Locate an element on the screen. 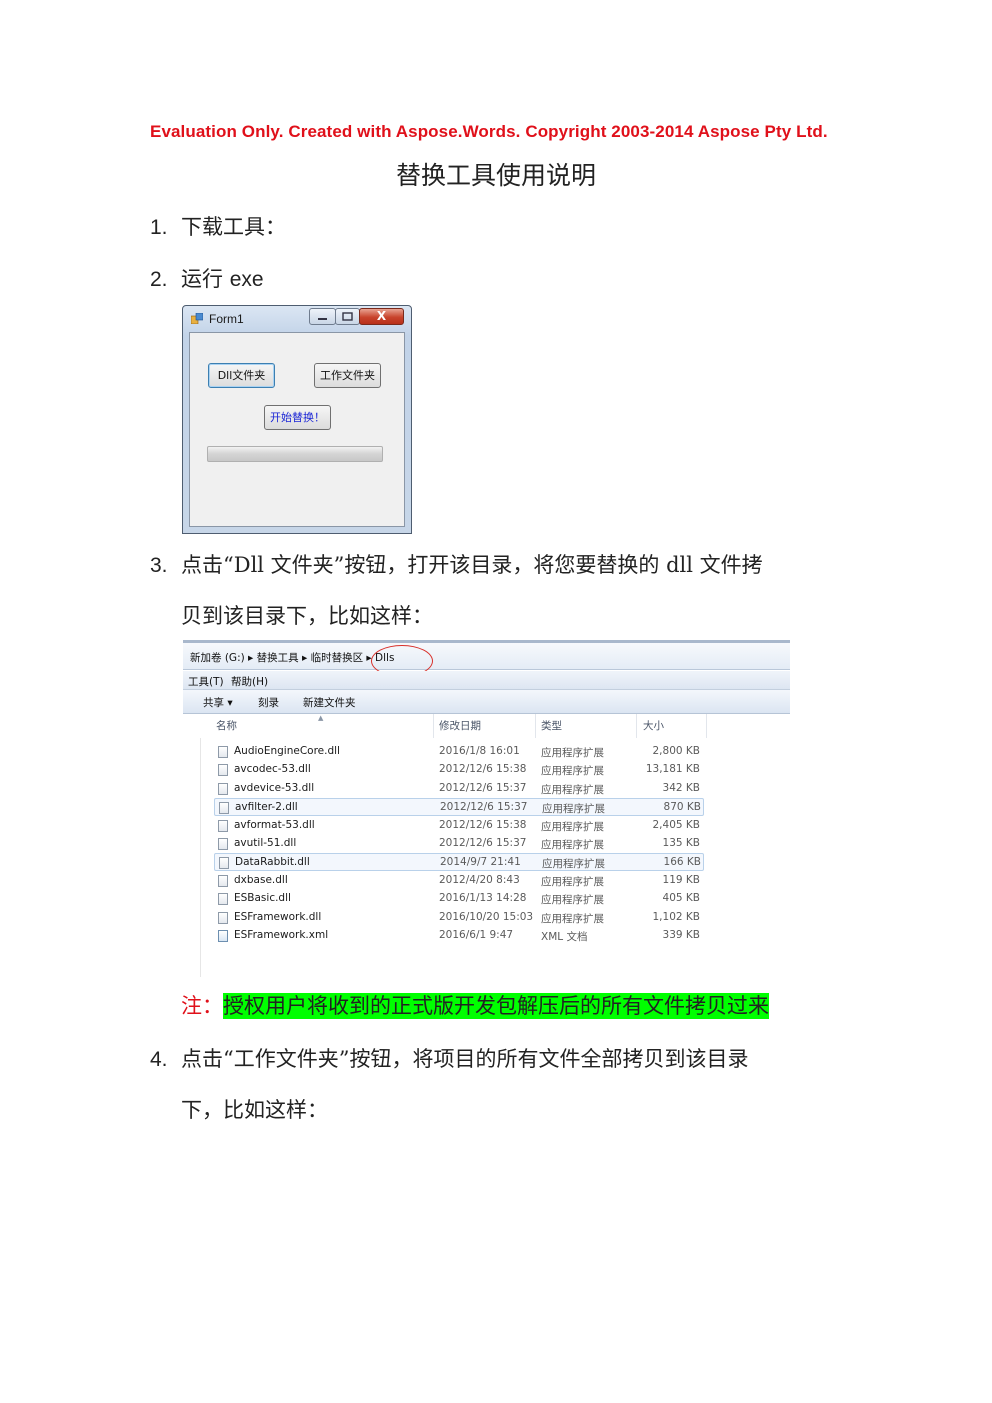 This screenshot has width=992, height=1403. address-bar: 新加卷 (G:) ▸ 替换工具 ▸ 临时替换区 ▸ Dlls is located at coordinates (486, 655).